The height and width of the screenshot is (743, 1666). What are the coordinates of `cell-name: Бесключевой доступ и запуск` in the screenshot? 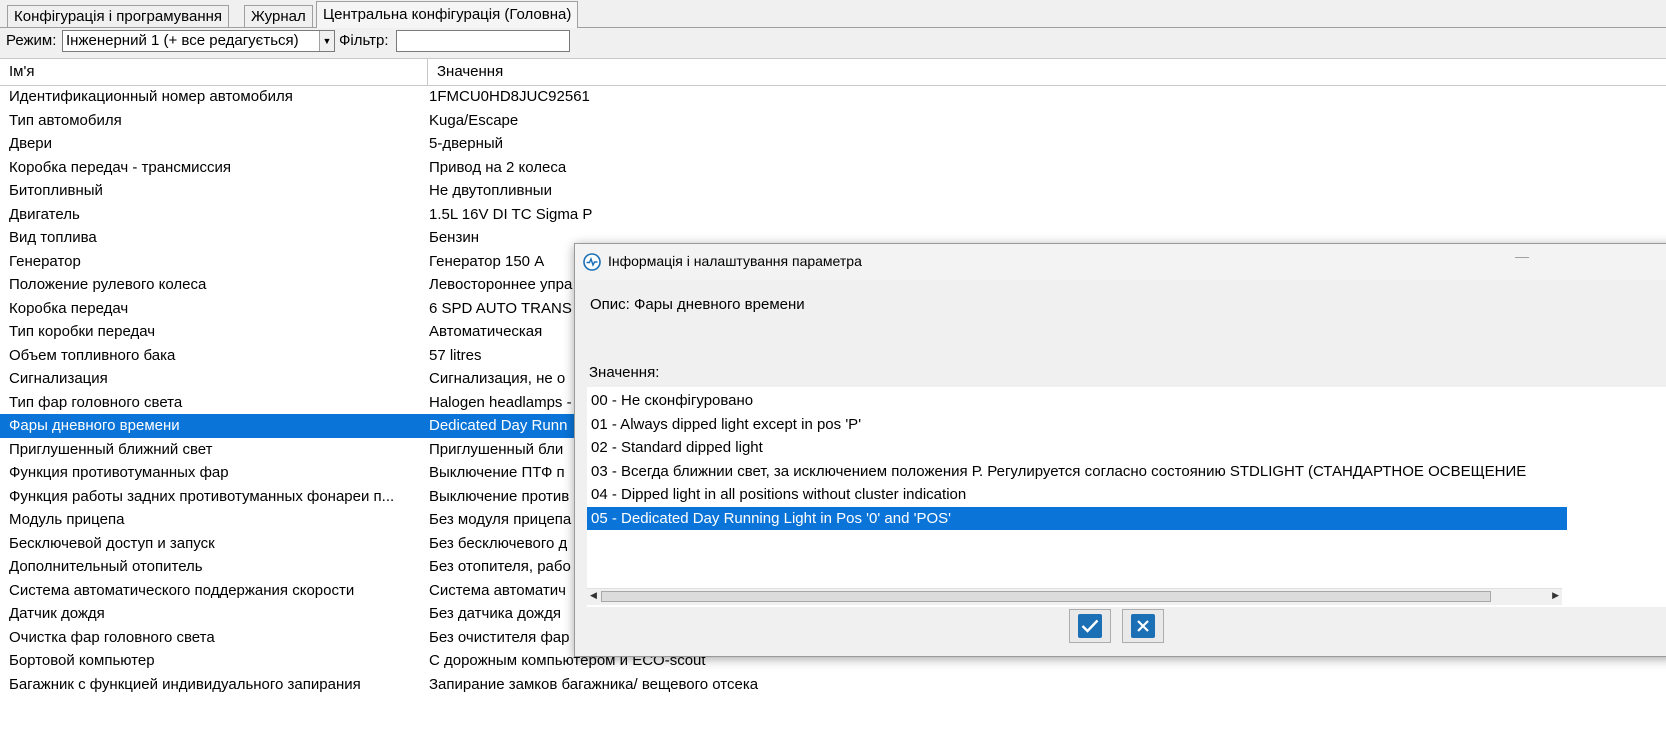 It's located at (112, 543).